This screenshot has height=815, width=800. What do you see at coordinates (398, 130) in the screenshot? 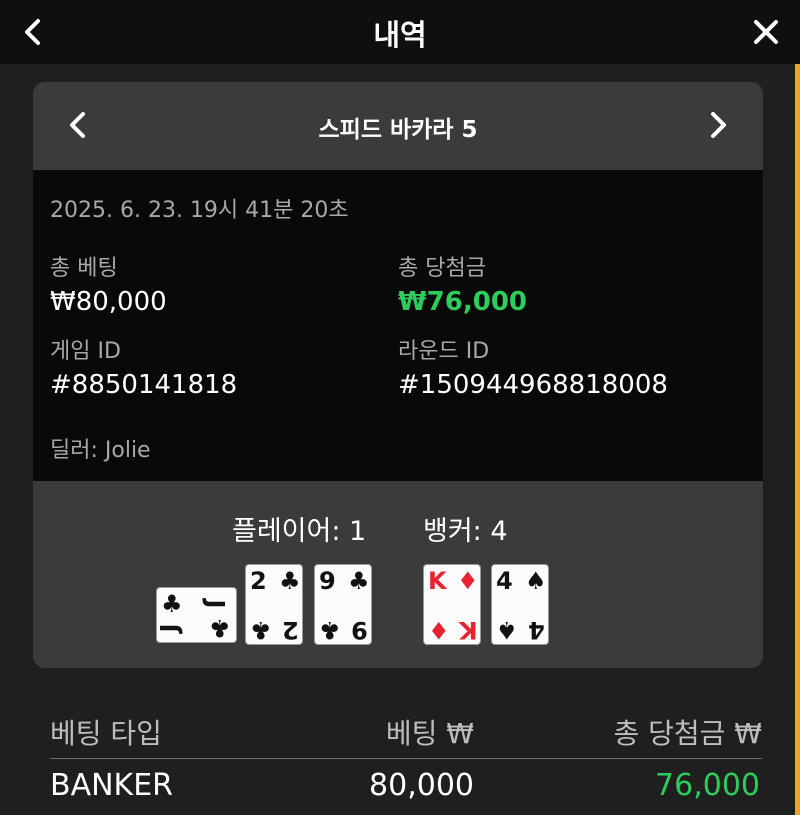
I see `game-title: 스피드 바카라 5` at bounding box center [398, 130].